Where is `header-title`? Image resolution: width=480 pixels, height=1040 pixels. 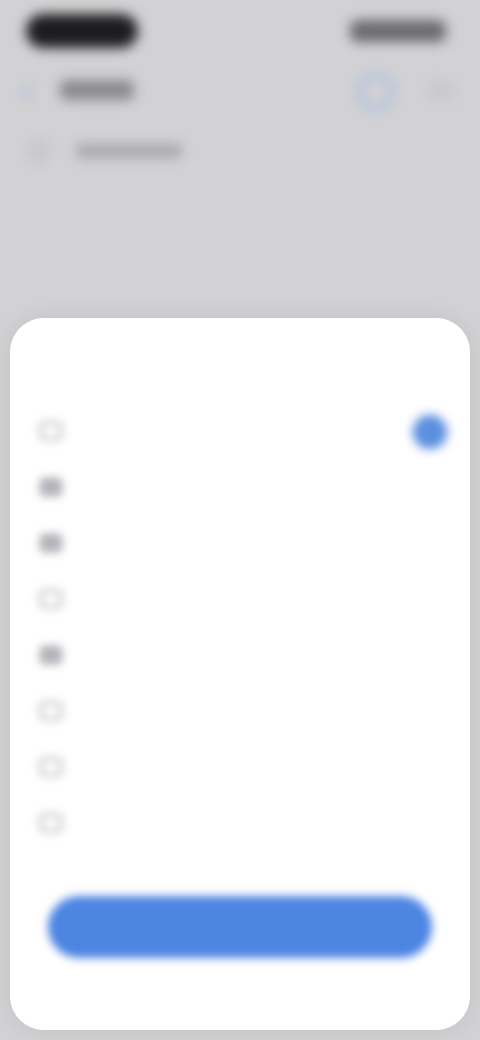 header-title is located at coordinates (97, 90).